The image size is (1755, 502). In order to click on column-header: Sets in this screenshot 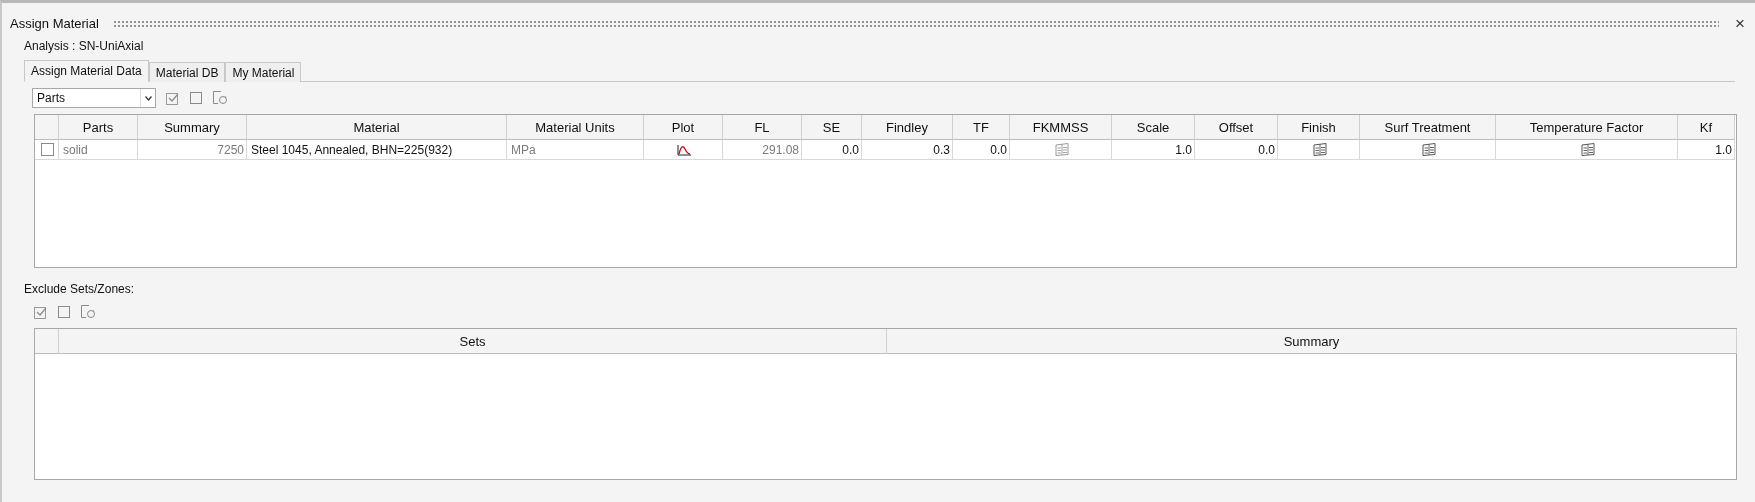, I will do `click(473, 341)`.